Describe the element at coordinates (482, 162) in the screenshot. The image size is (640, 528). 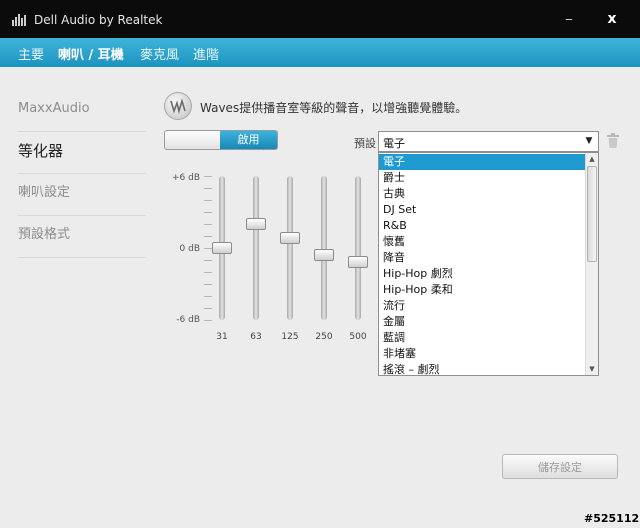
I see `preset-option: 電子` at that location.